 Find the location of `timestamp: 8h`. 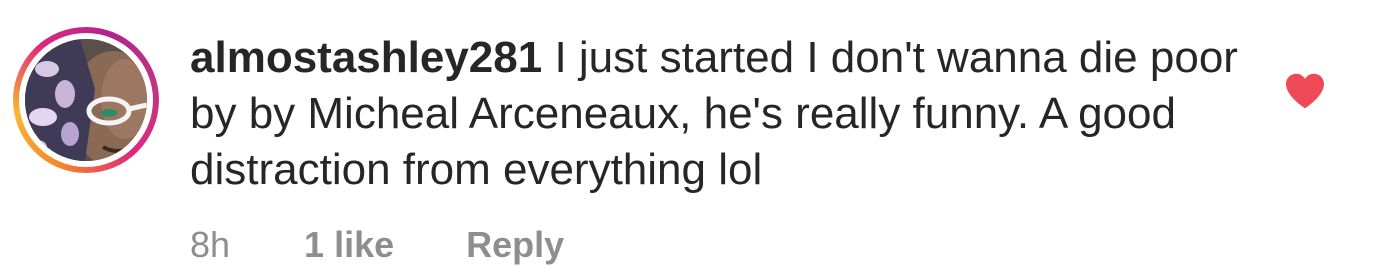

timestamp: 8h is located at coordinates (210, 244).